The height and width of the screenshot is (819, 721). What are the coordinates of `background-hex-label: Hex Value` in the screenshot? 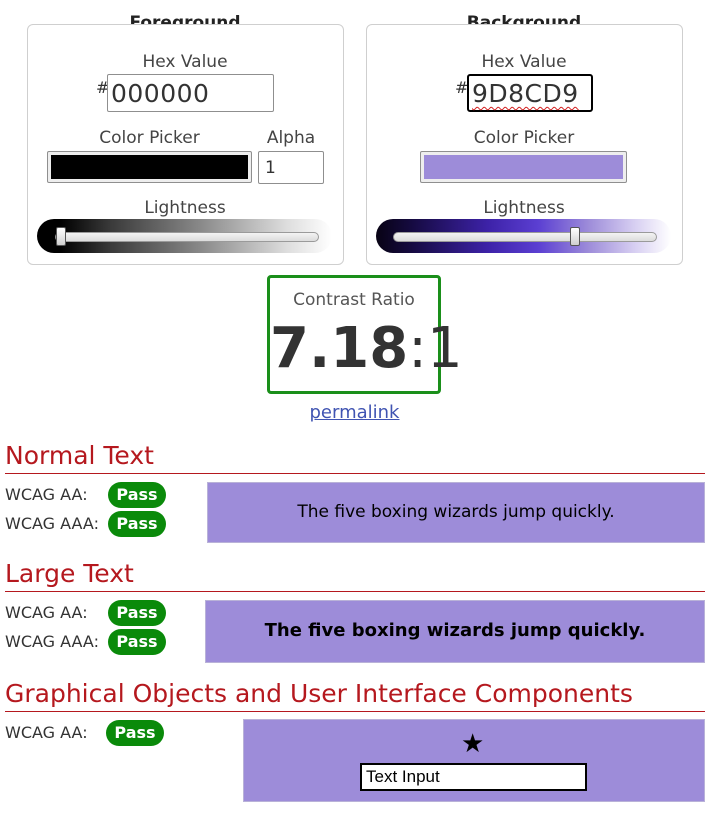 It's located at (524, 62).